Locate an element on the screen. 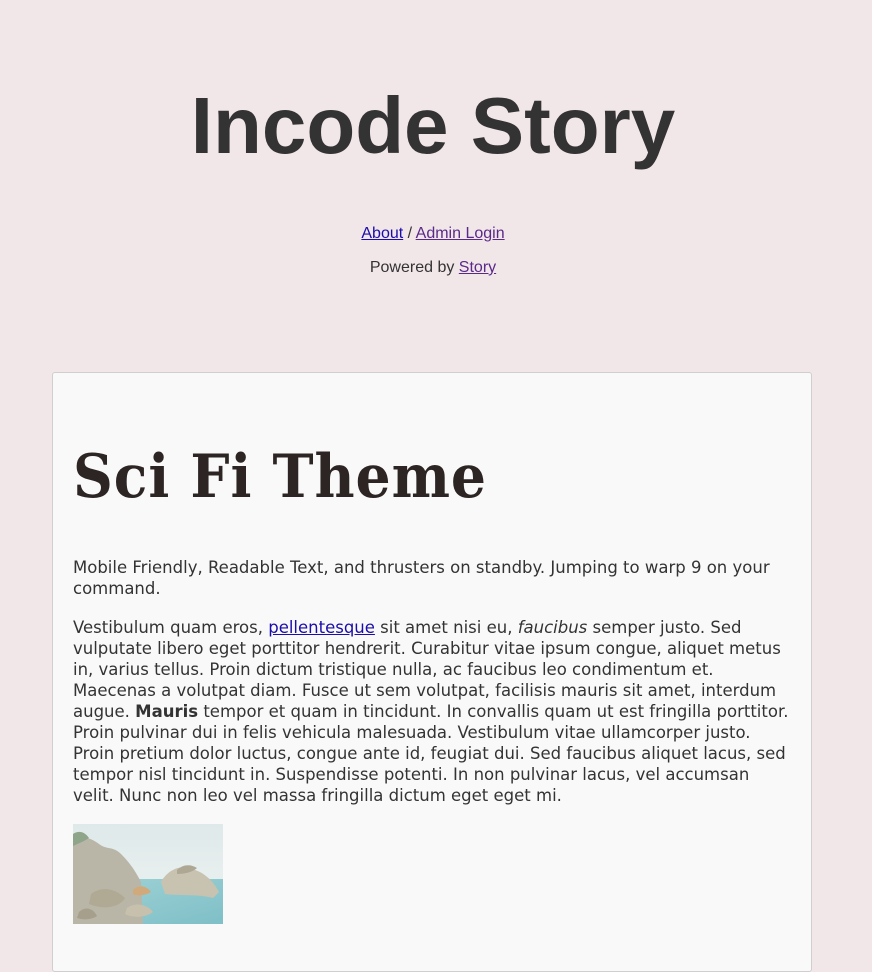  header-nav: About / Admin Login is located at coordinates (433, 234).